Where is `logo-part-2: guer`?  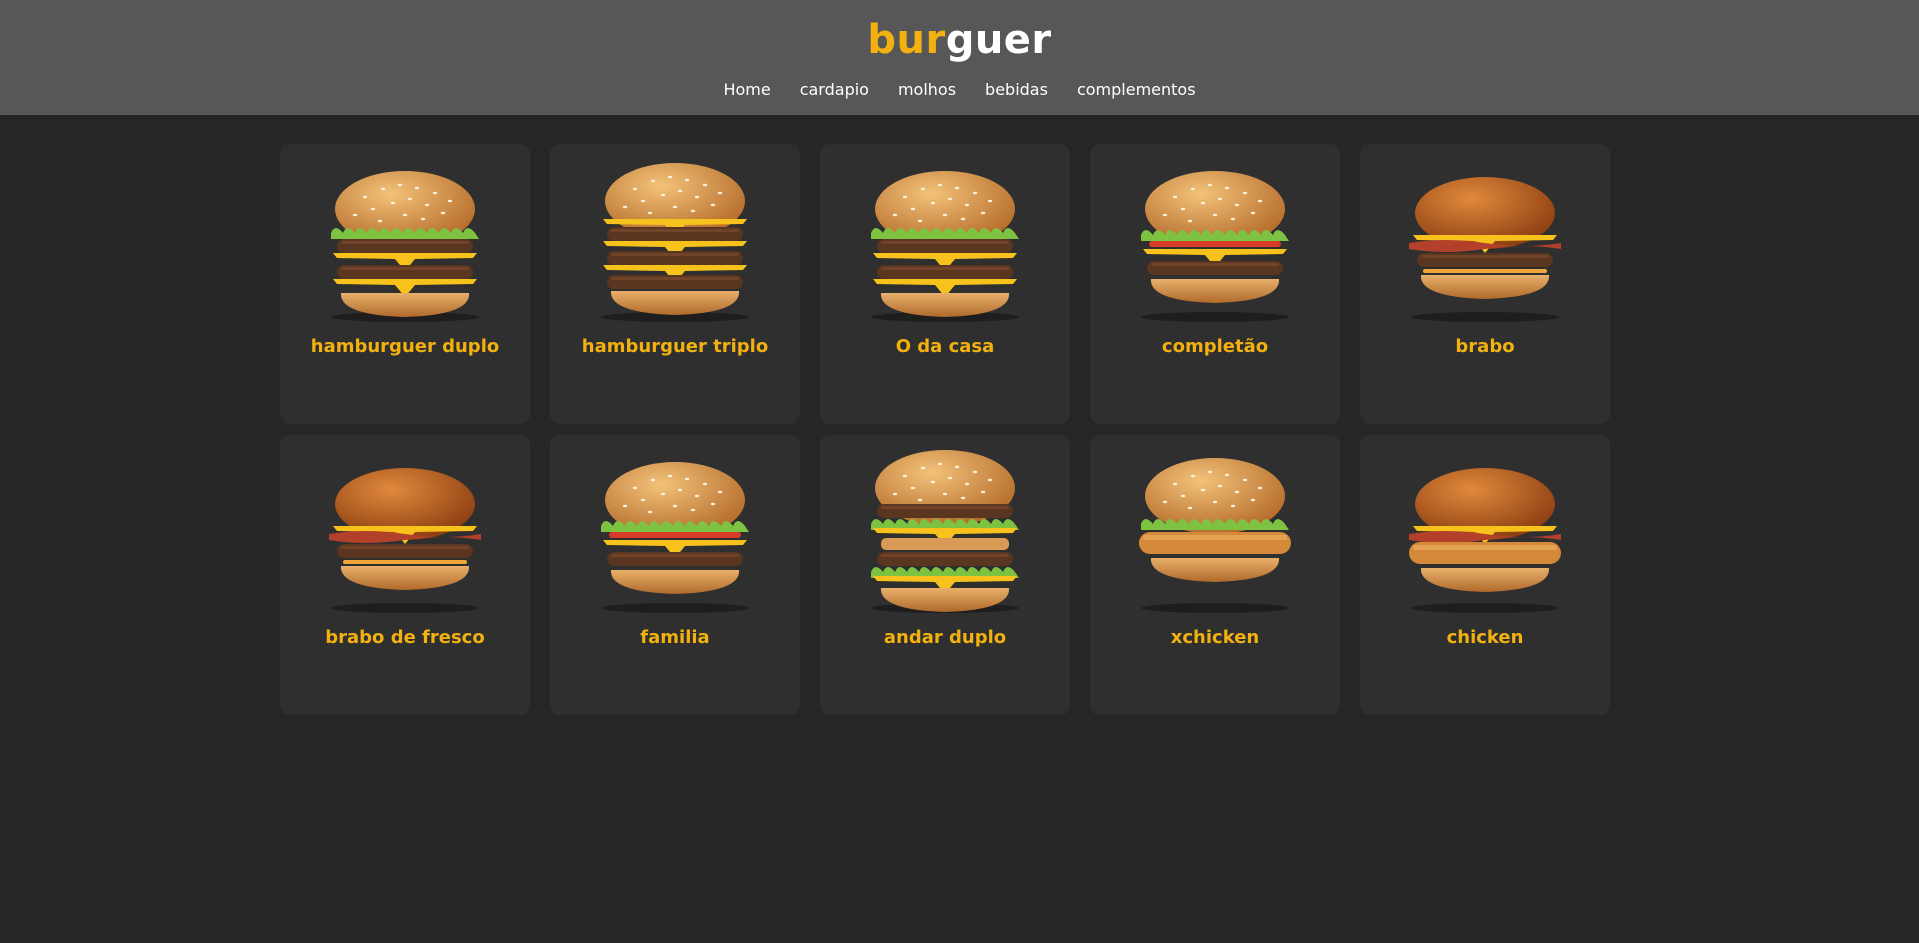
logo-part-2: guer is located at coordinates (998, 40).